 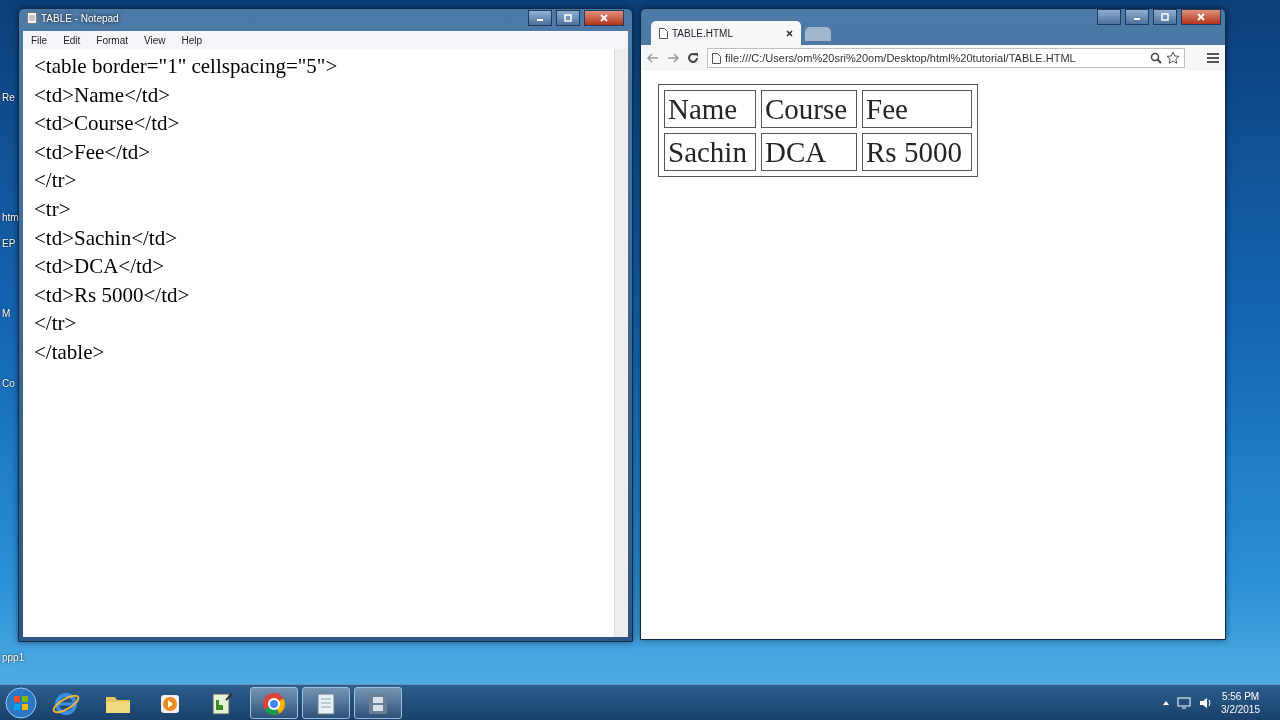 What do you see at coordinates (112, 40) in the screenshot?
I see `menu-item: Format` at bounding box center [112, 40].